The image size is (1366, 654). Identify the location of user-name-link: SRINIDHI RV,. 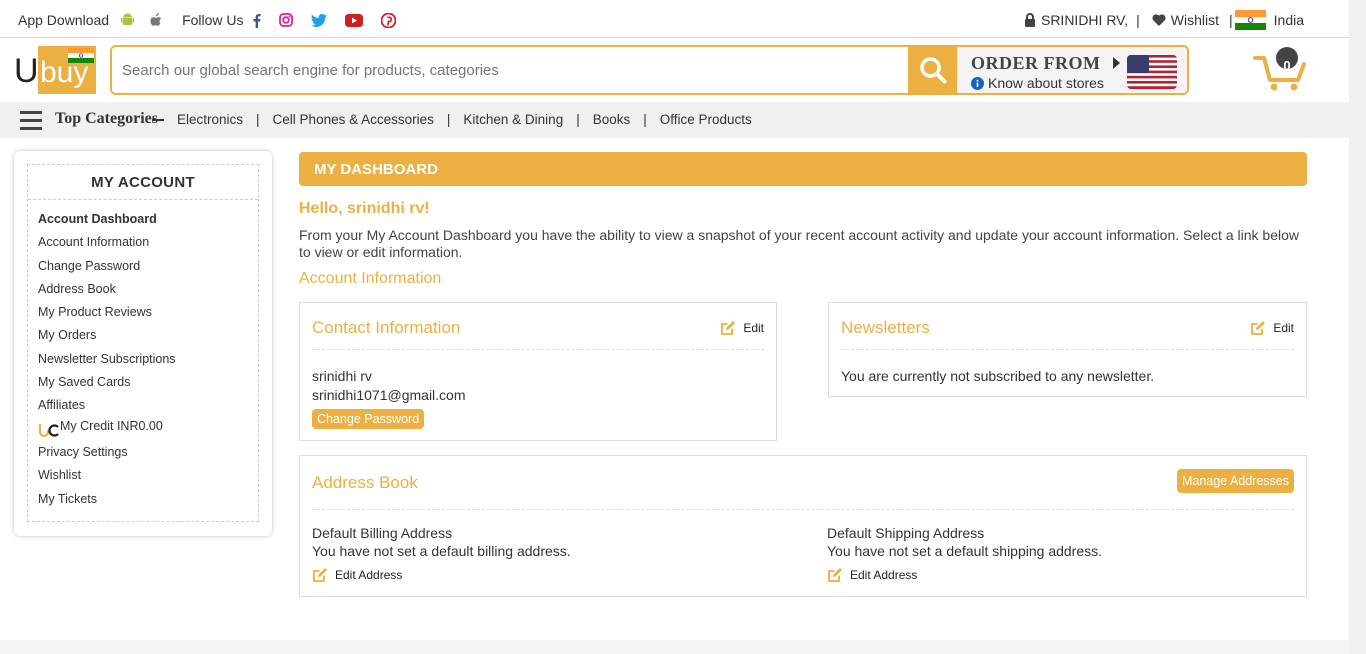
(1084, 20).